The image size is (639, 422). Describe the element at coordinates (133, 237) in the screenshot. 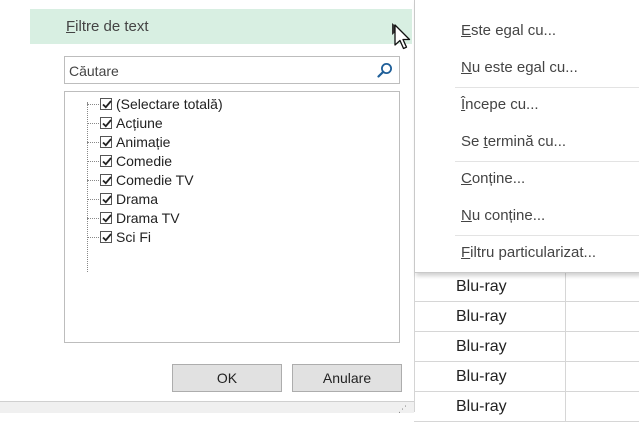

I see `list-item-label: Sci Fi` at that location.